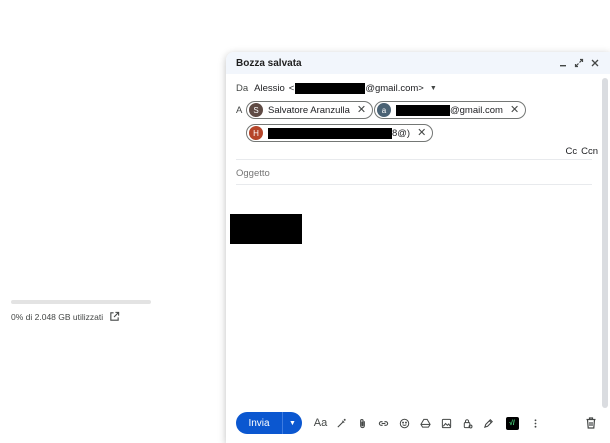 This screenshot has width=610, height=443. What do you see at coordinates (384, 110) in the screenshot?
I see `avatar: a` at bounding box center [384, 110].